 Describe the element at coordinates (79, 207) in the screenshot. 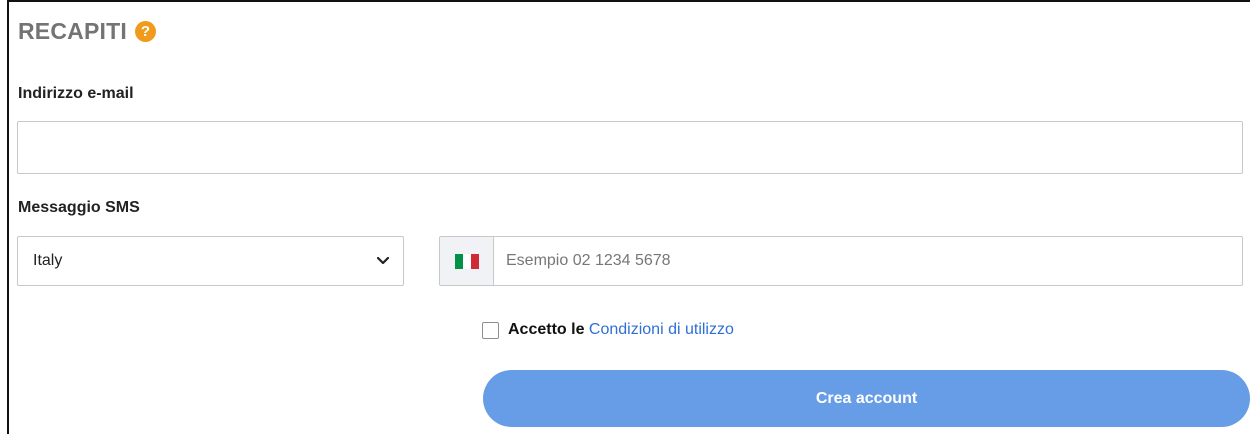

I see `sms-label: Messaggio SMS` at that location.